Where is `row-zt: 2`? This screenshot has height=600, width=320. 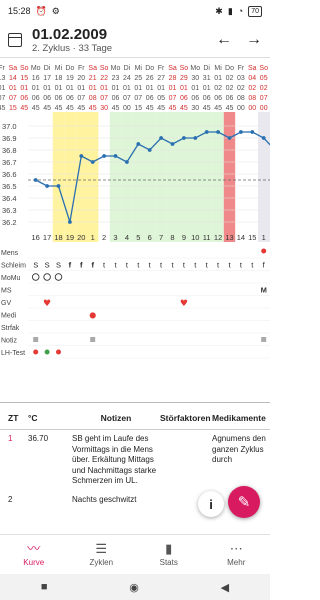 row-zt: 2 is located at coordinates (10, 499).